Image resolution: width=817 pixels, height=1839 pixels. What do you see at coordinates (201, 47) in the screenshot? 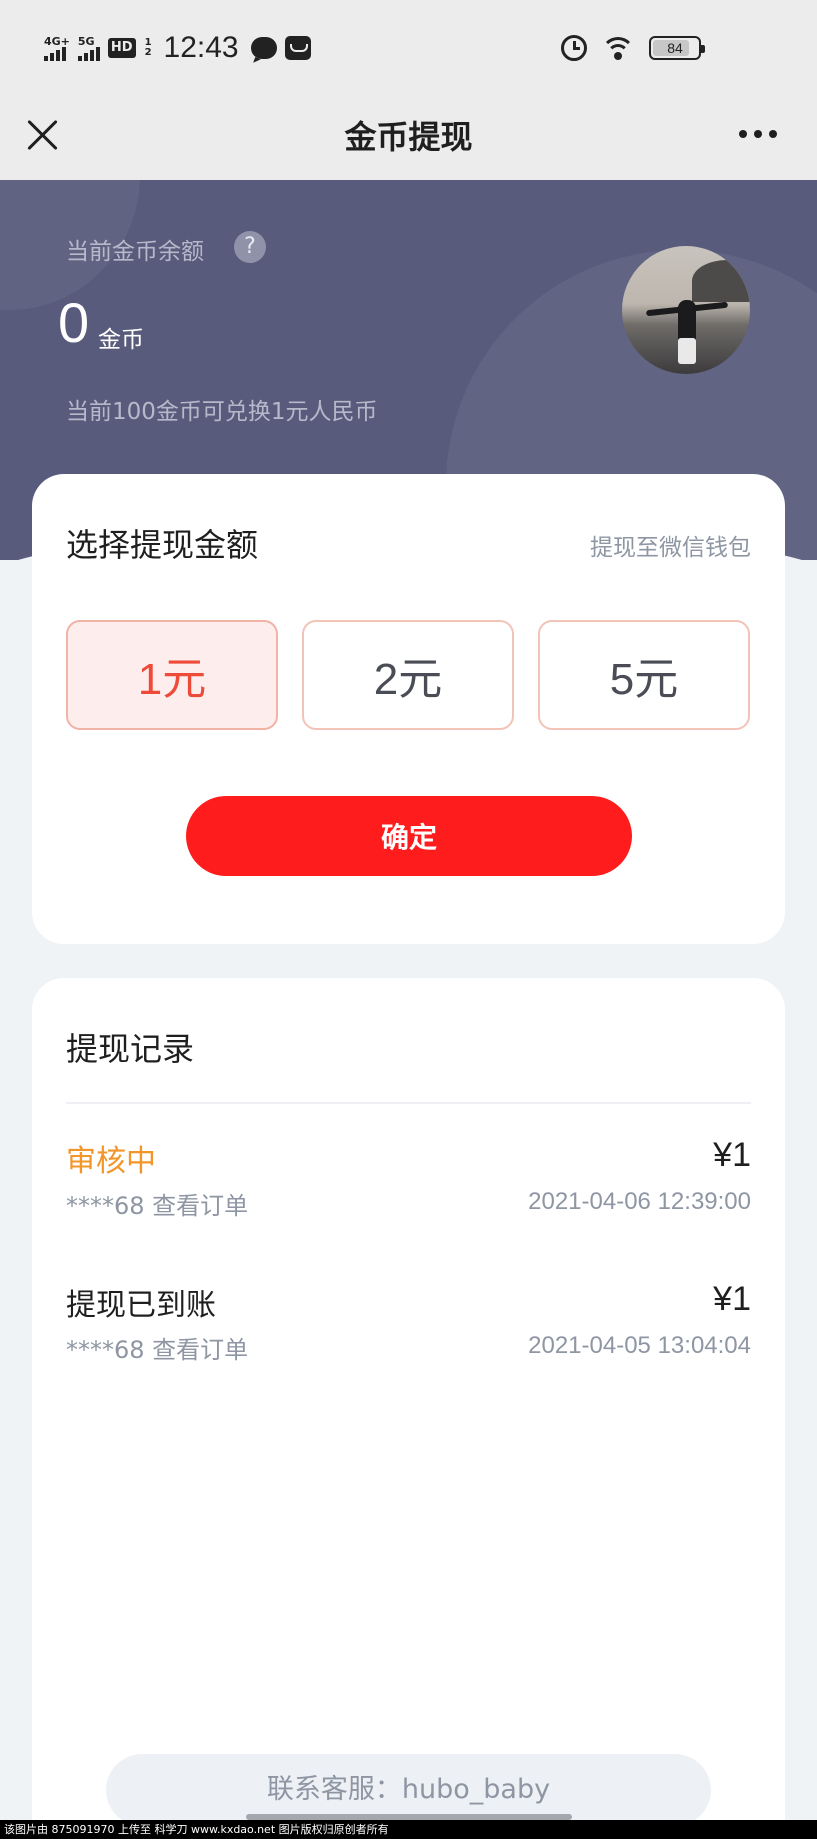
I see `clock: 12:43` at bounding box center [201, 47].